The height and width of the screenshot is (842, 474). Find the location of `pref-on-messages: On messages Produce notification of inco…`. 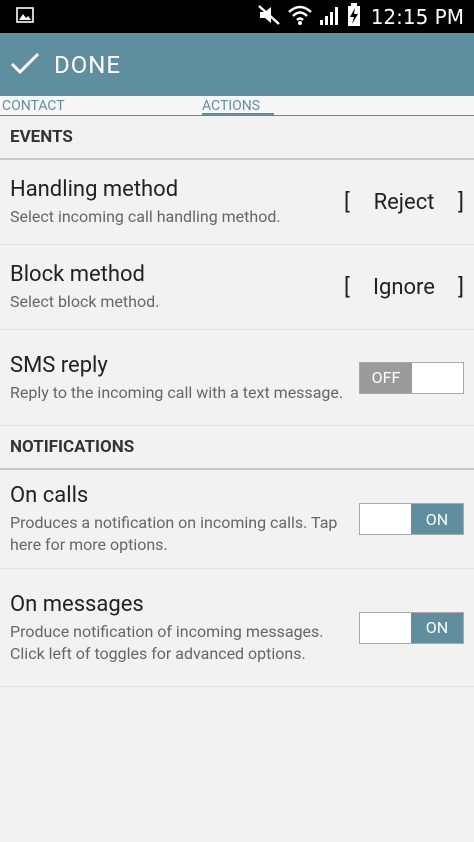

pref-on-messages: On messages Produce notification of inco… is located at coordinates (237, 628).